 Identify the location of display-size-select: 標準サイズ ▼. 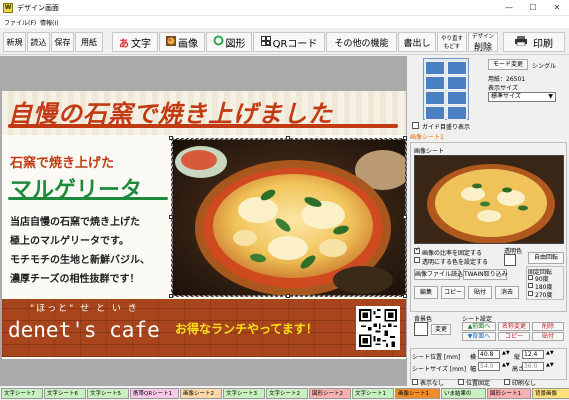
(522, 97).